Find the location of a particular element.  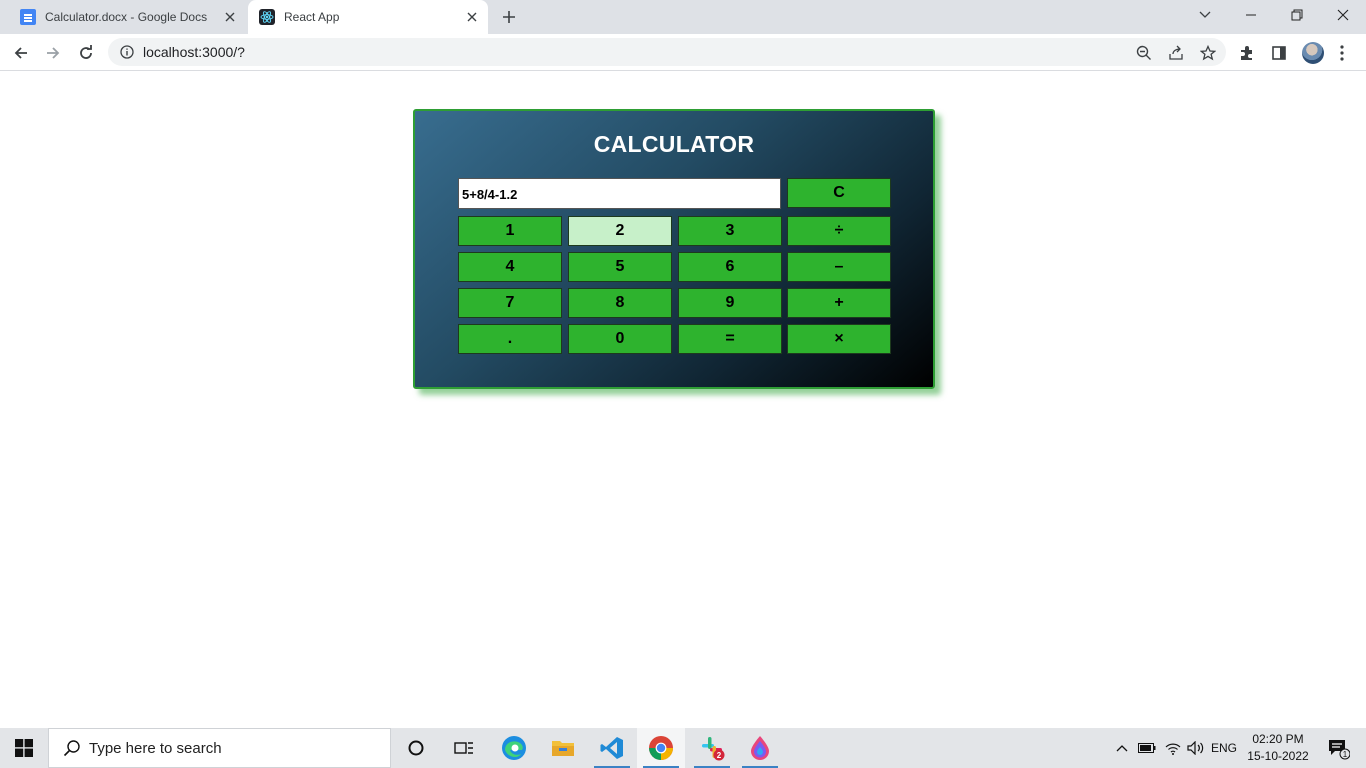

zoom-icon is located at coordinates (1144, 53).